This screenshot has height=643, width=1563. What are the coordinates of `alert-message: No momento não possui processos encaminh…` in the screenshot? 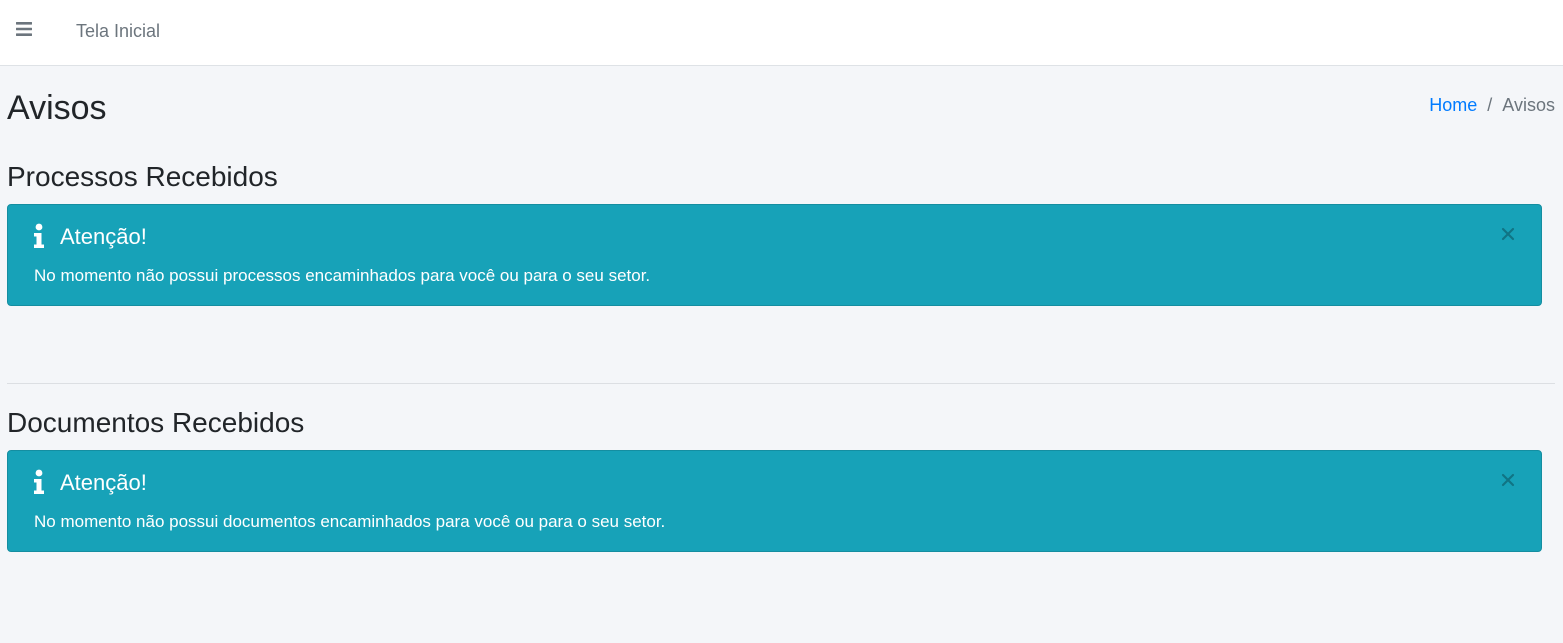 It's located at (342, 275).